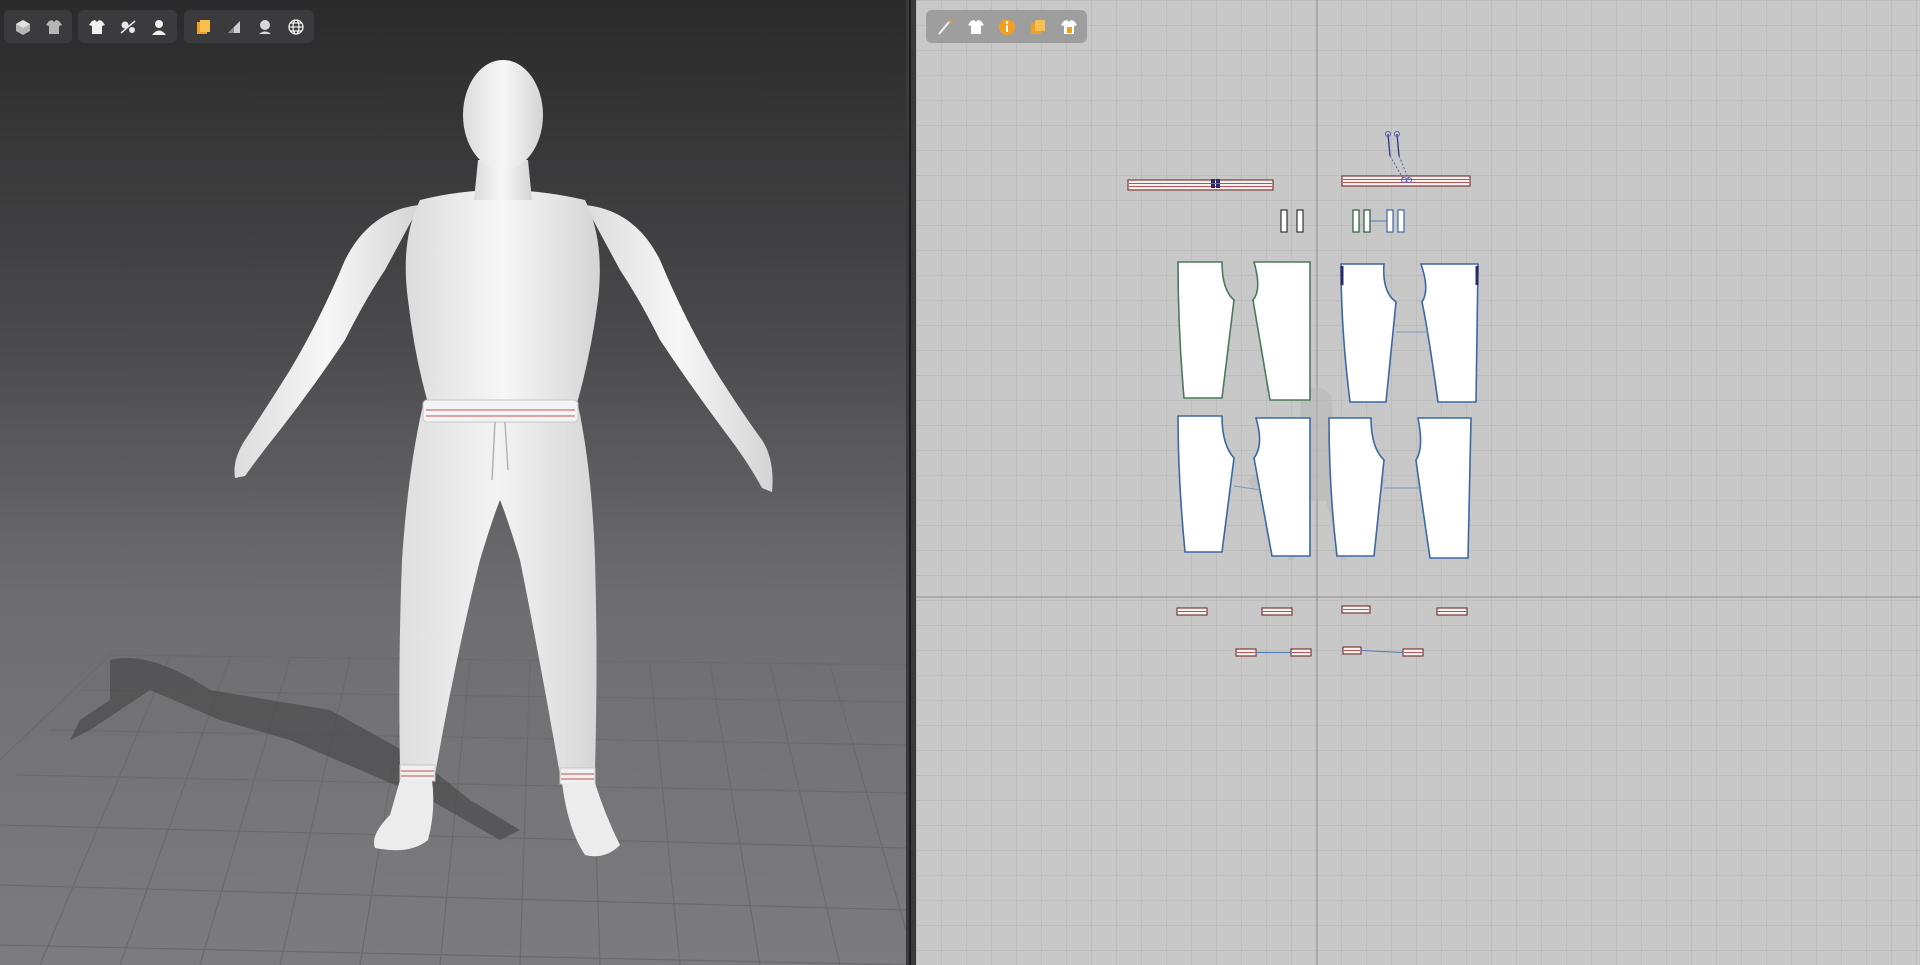 The image size is (1920, 965). I want to click on viewport-splitter, so click(911, 482).